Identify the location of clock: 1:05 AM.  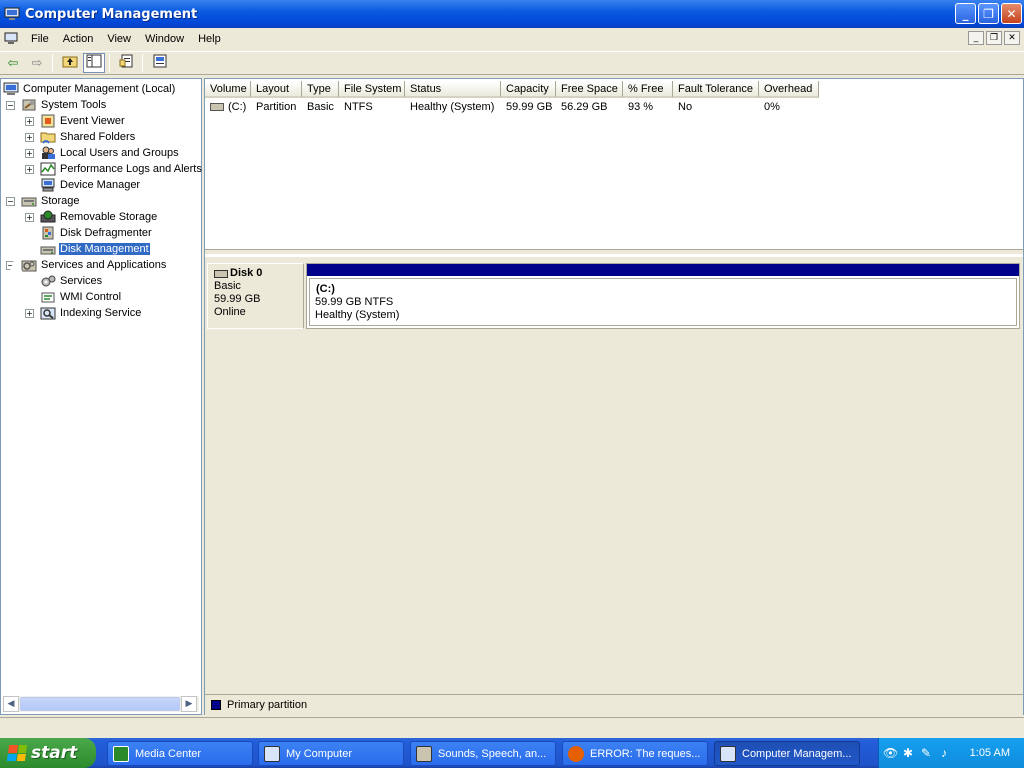
(990, 753).